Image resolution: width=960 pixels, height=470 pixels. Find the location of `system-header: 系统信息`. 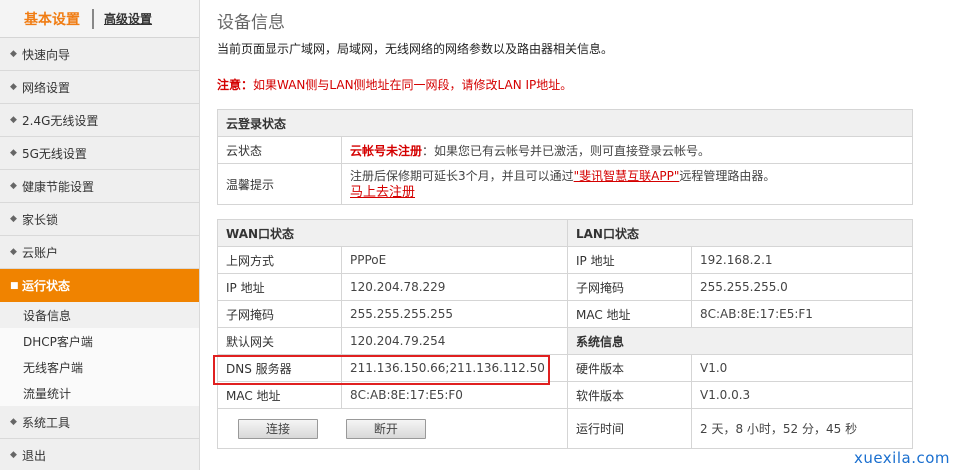

system-header: 系统信息 is located at coordinates (740, 341).